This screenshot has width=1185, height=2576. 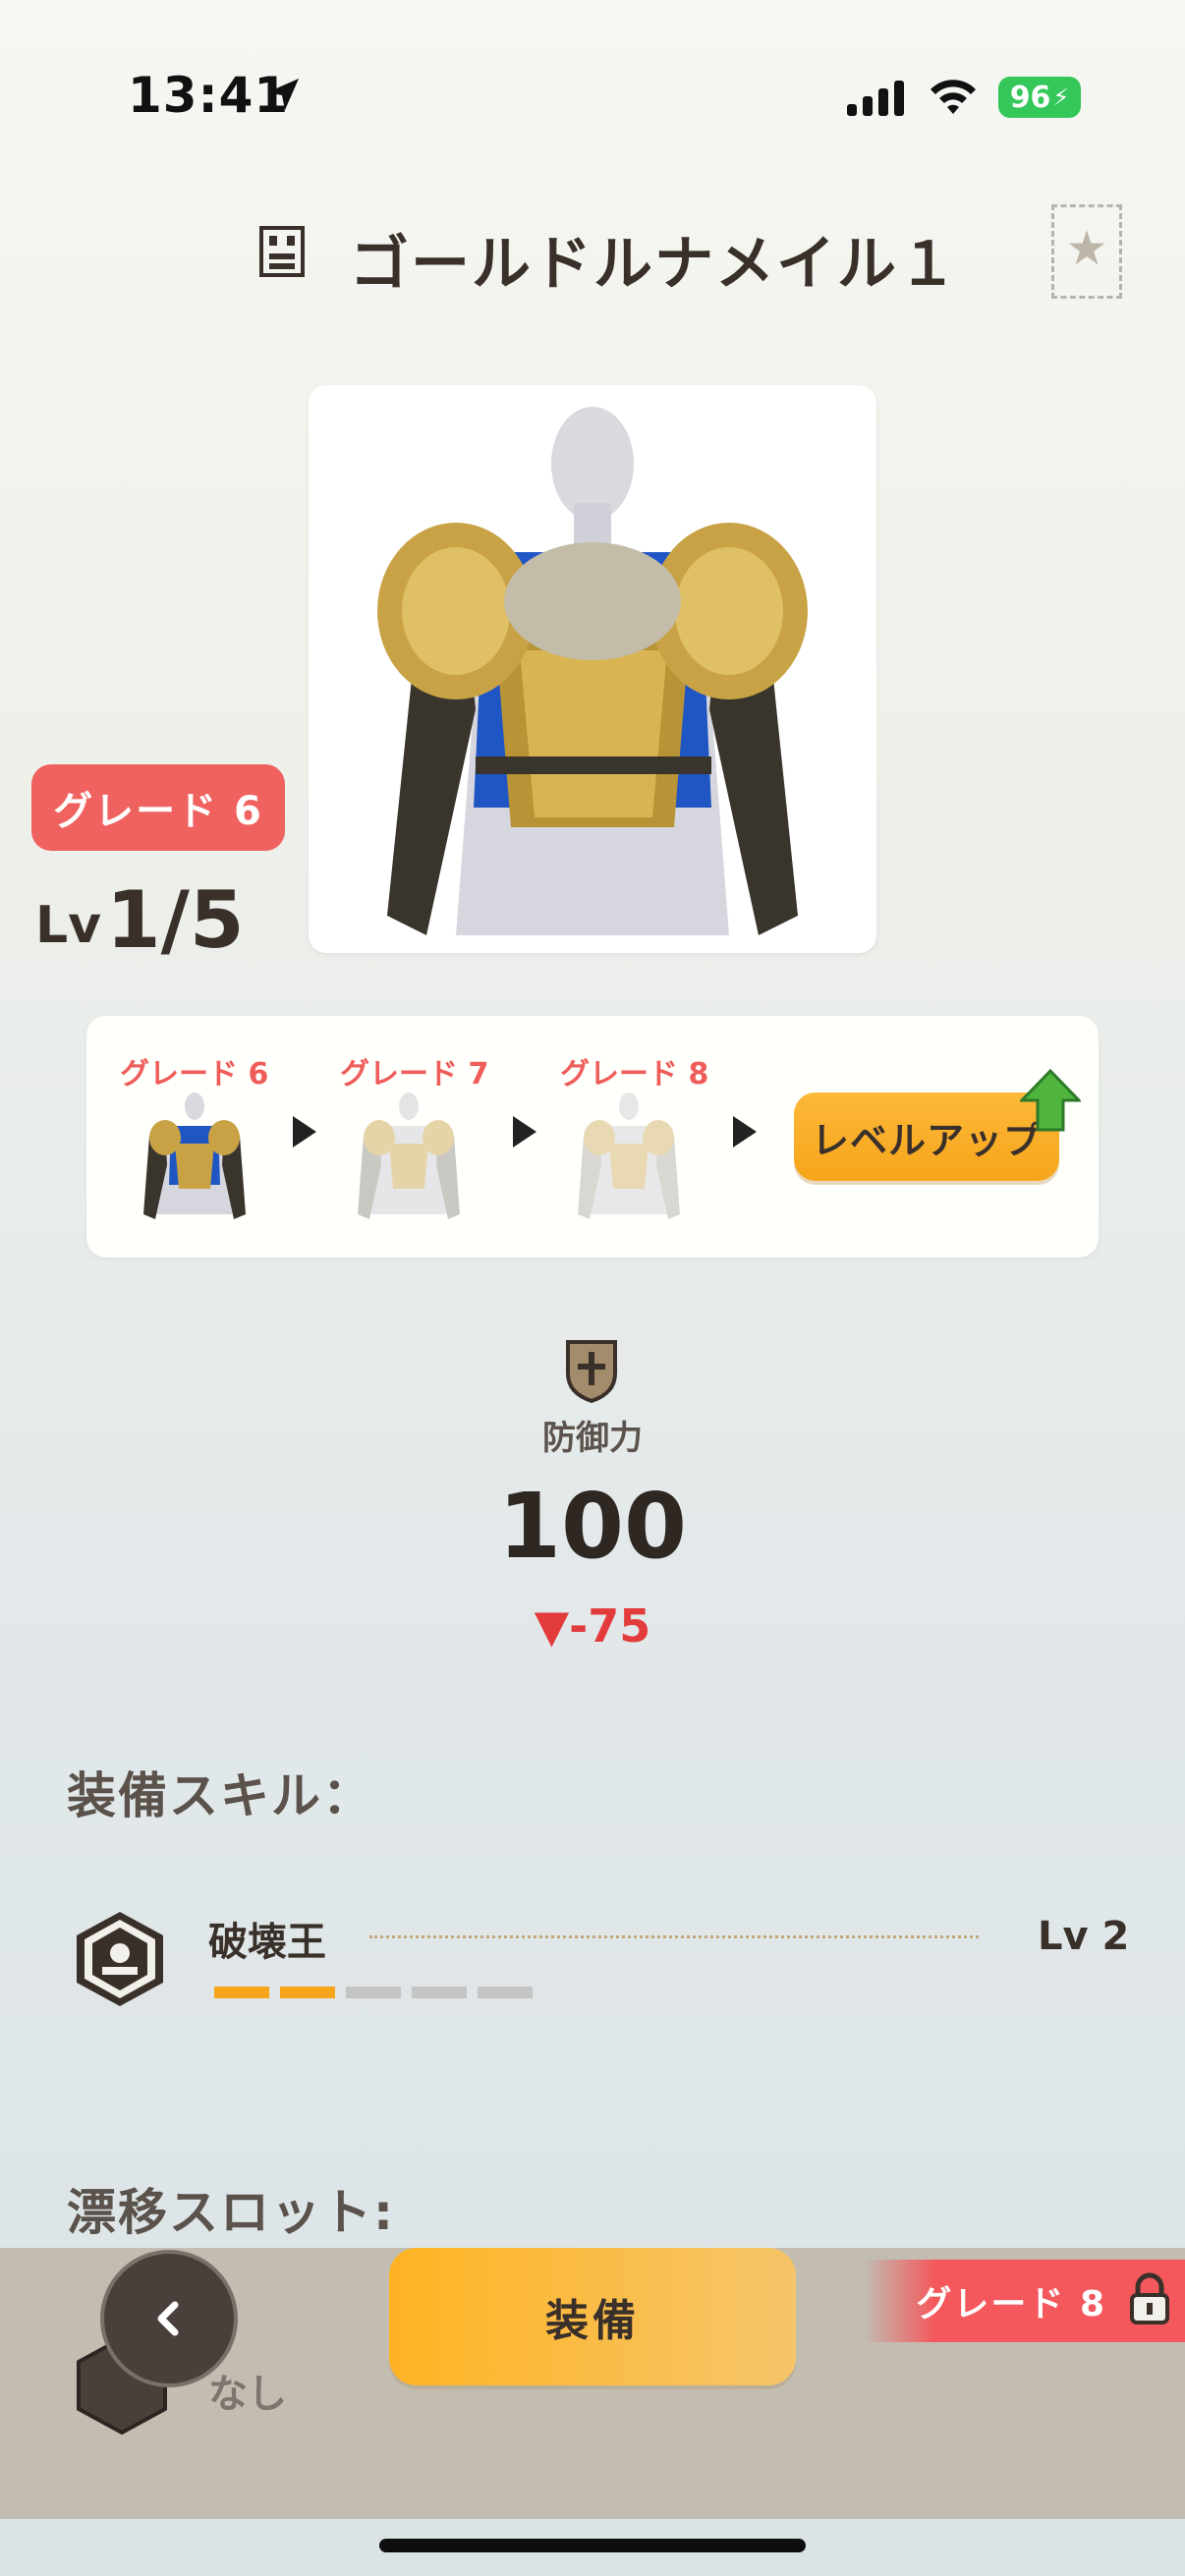 I want to click on location-arrow-icon, so click(x=283, y=94).